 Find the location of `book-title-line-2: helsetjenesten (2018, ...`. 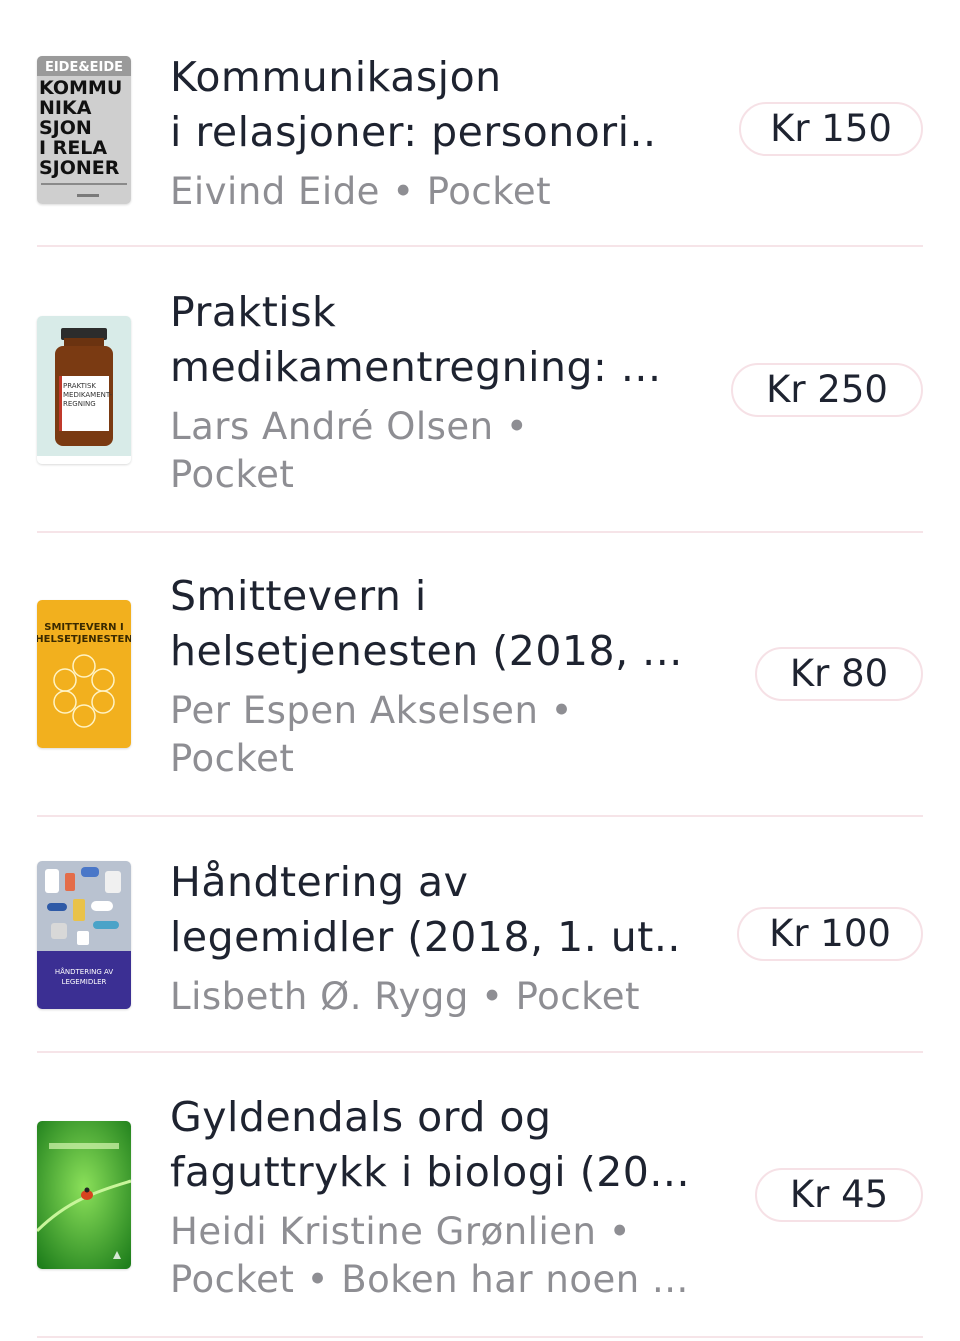

book-title-line-2: helsetjenesten (2018, ... is located at coordinates (426, 651).